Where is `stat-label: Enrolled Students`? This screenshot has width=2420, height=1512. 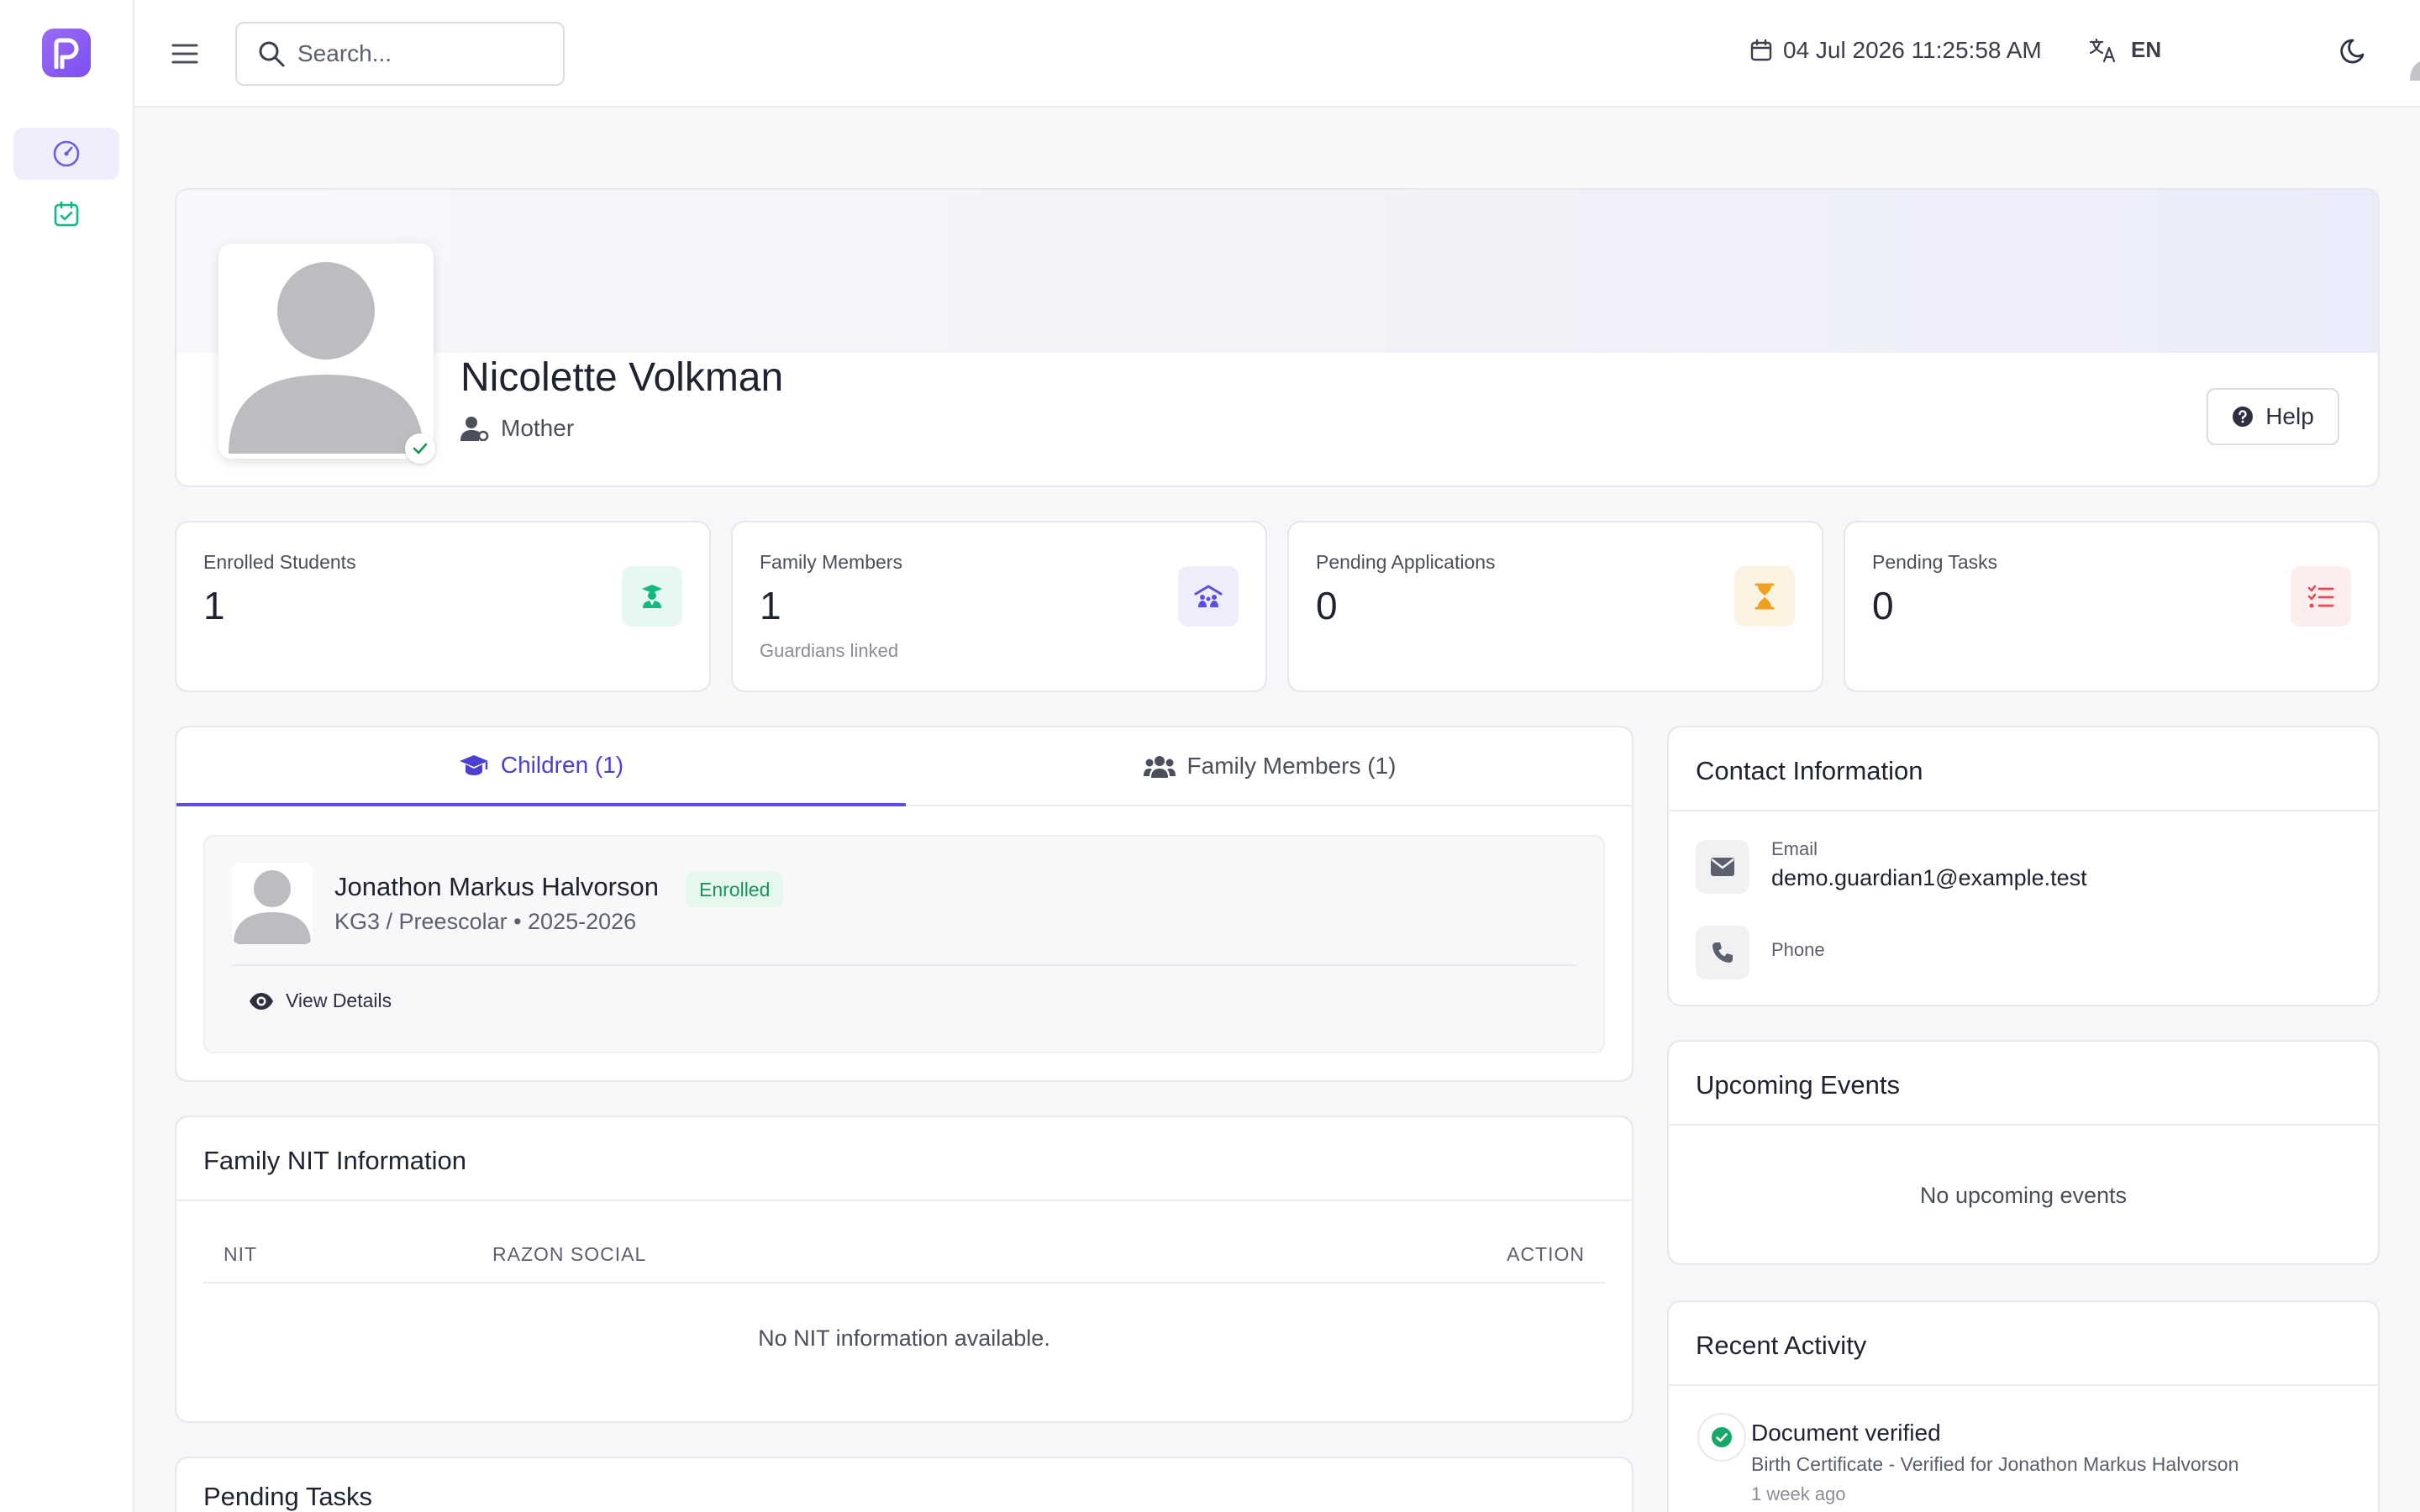
stat-label: Enrolled Students is located at coordinates (279, 562).